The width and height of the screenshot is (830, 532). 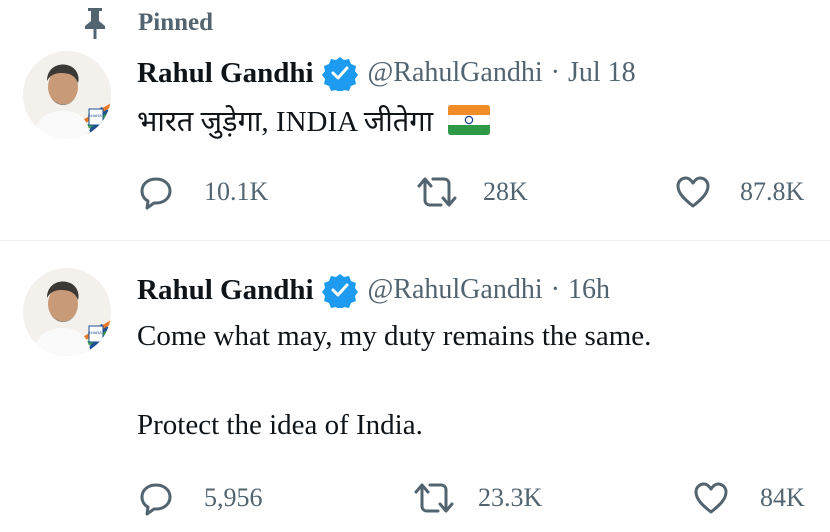 I want to click on pinned-indicator: Pinned, so click(x=146, y=23).